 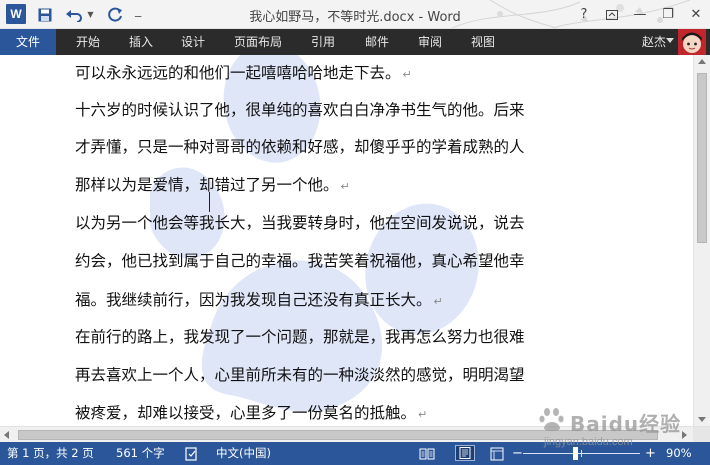 I want to click on print-layout-icon, so click(x=465, y=453).